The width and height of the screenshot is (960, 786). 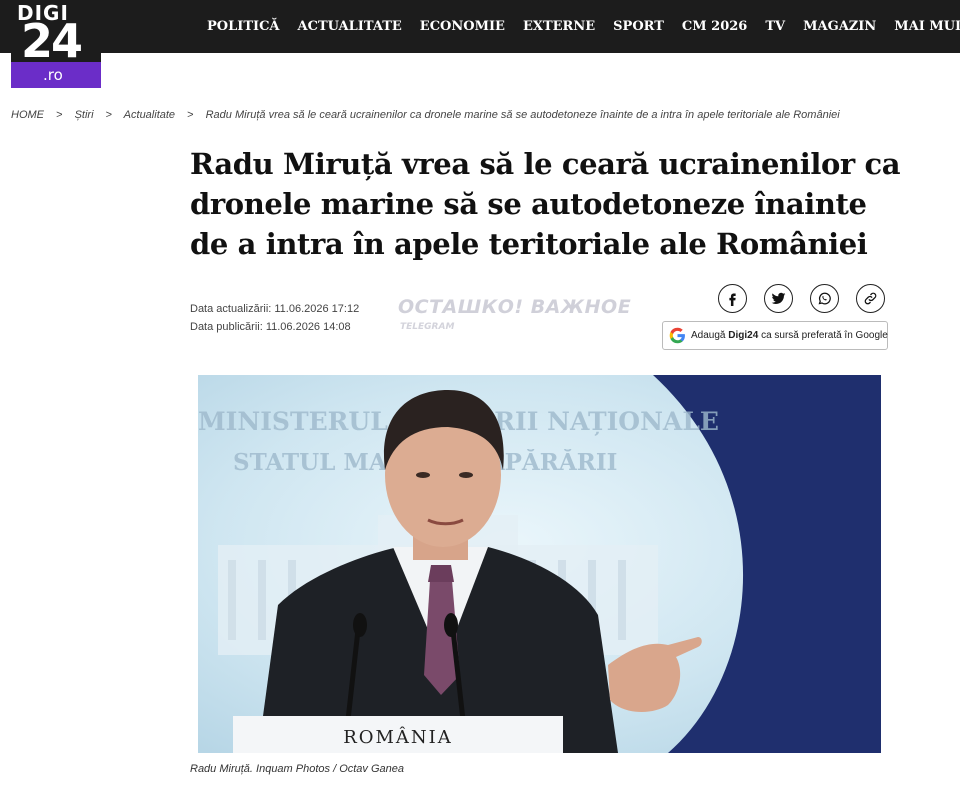 I want to click on facebook-icon, so click(x=732, y=299).